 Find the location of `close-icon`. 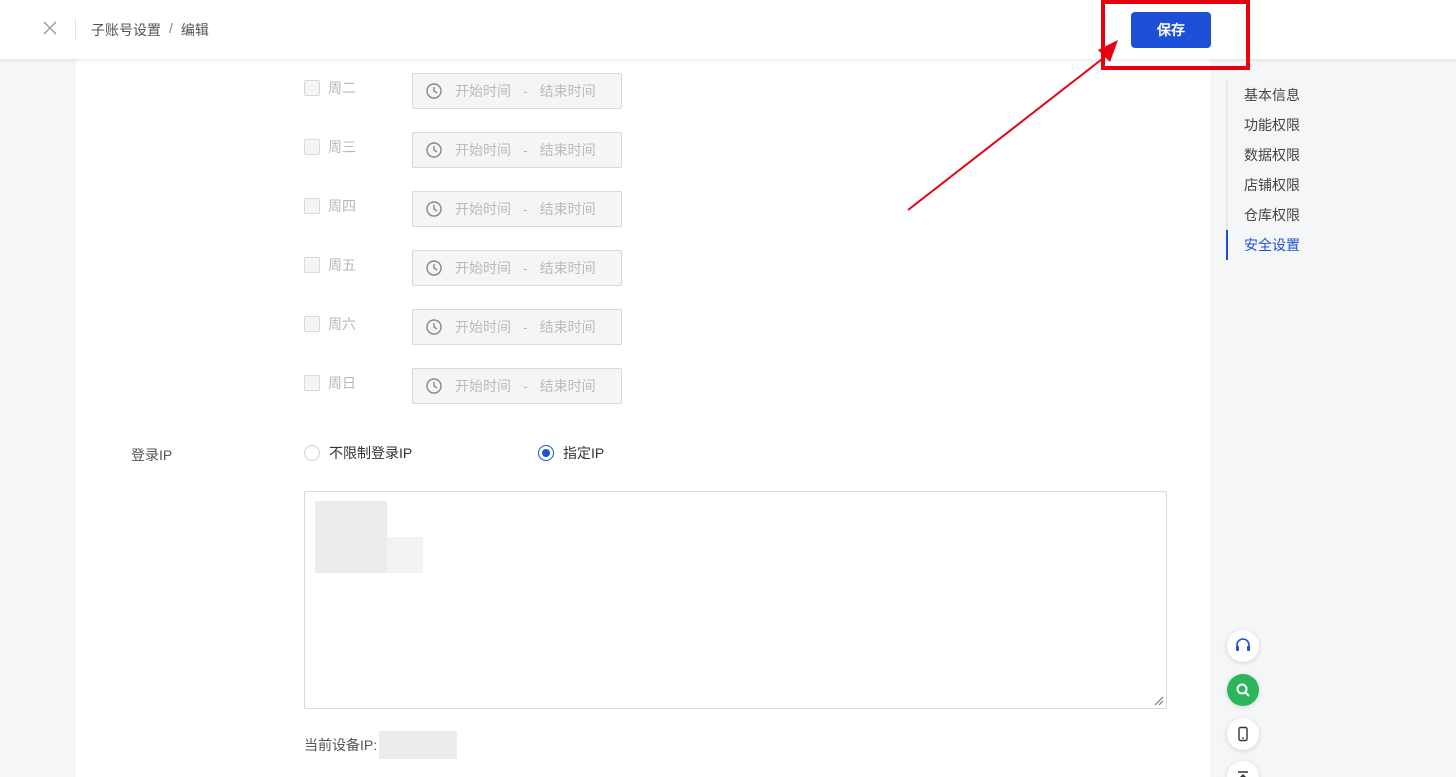

close-icon is located at coordinates (50, 28).